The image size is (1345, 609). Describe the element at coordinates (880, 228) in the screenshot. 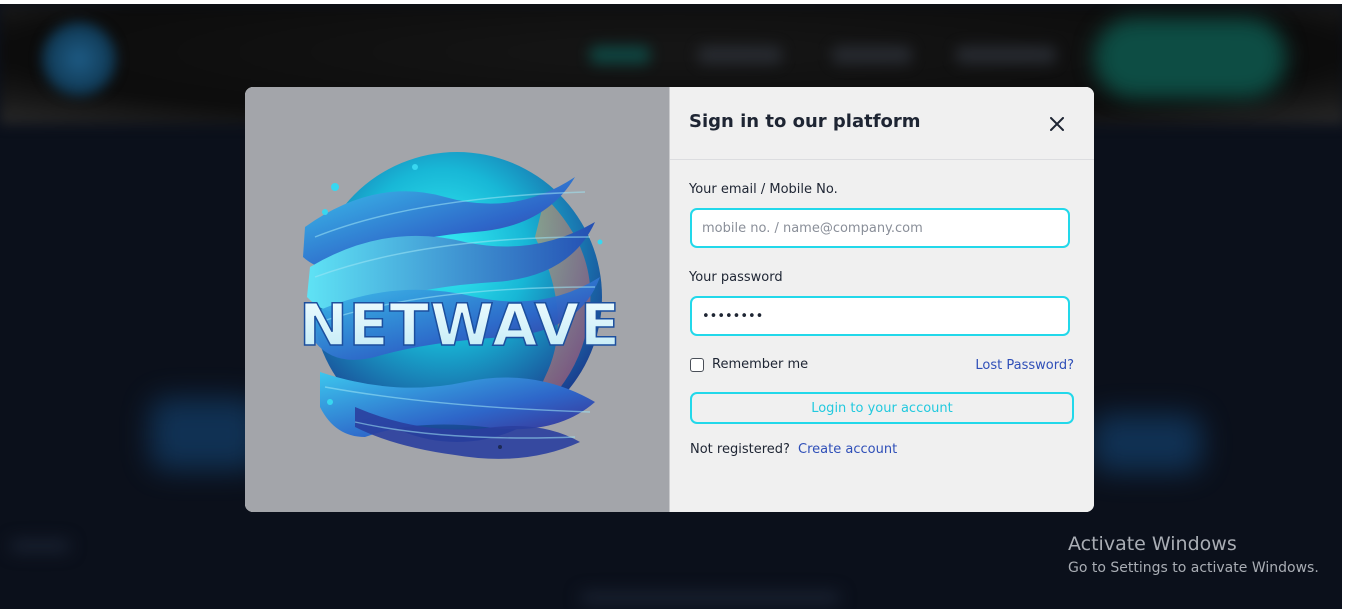

I see `email-input` at that location.